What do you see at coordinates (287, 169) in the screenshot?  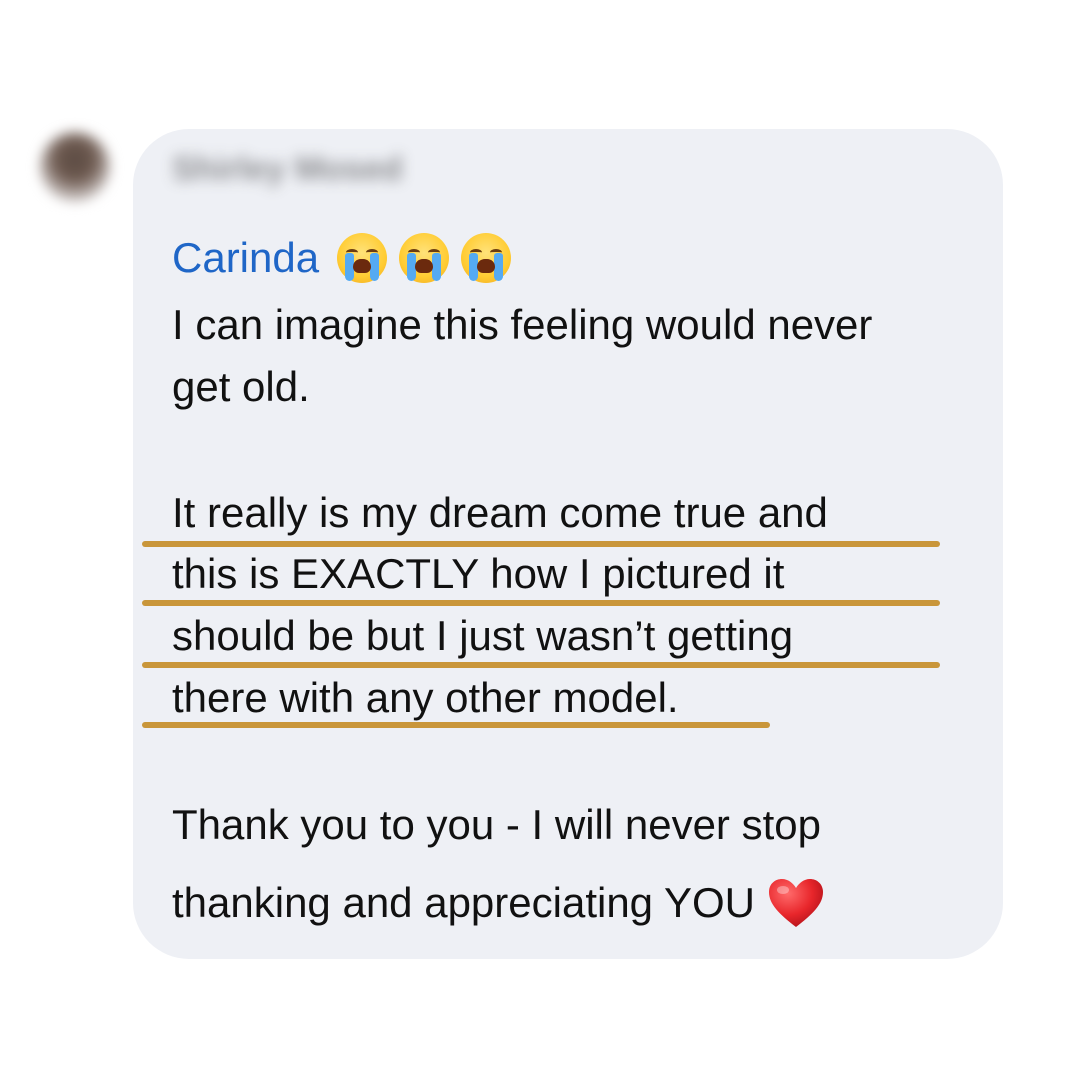 I see `author-name: Shirley Mosed` at bounding box center [287, 169].